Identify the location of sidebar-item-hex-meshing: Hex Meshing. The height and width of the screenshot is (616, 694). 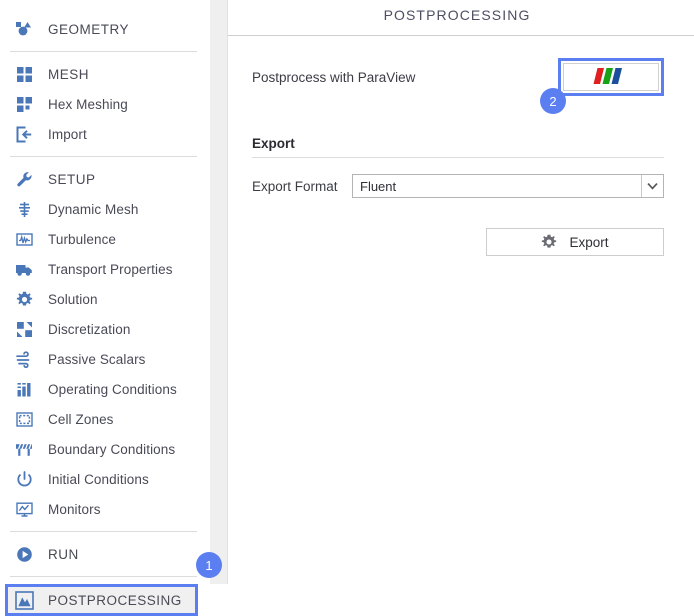
(104, 104).